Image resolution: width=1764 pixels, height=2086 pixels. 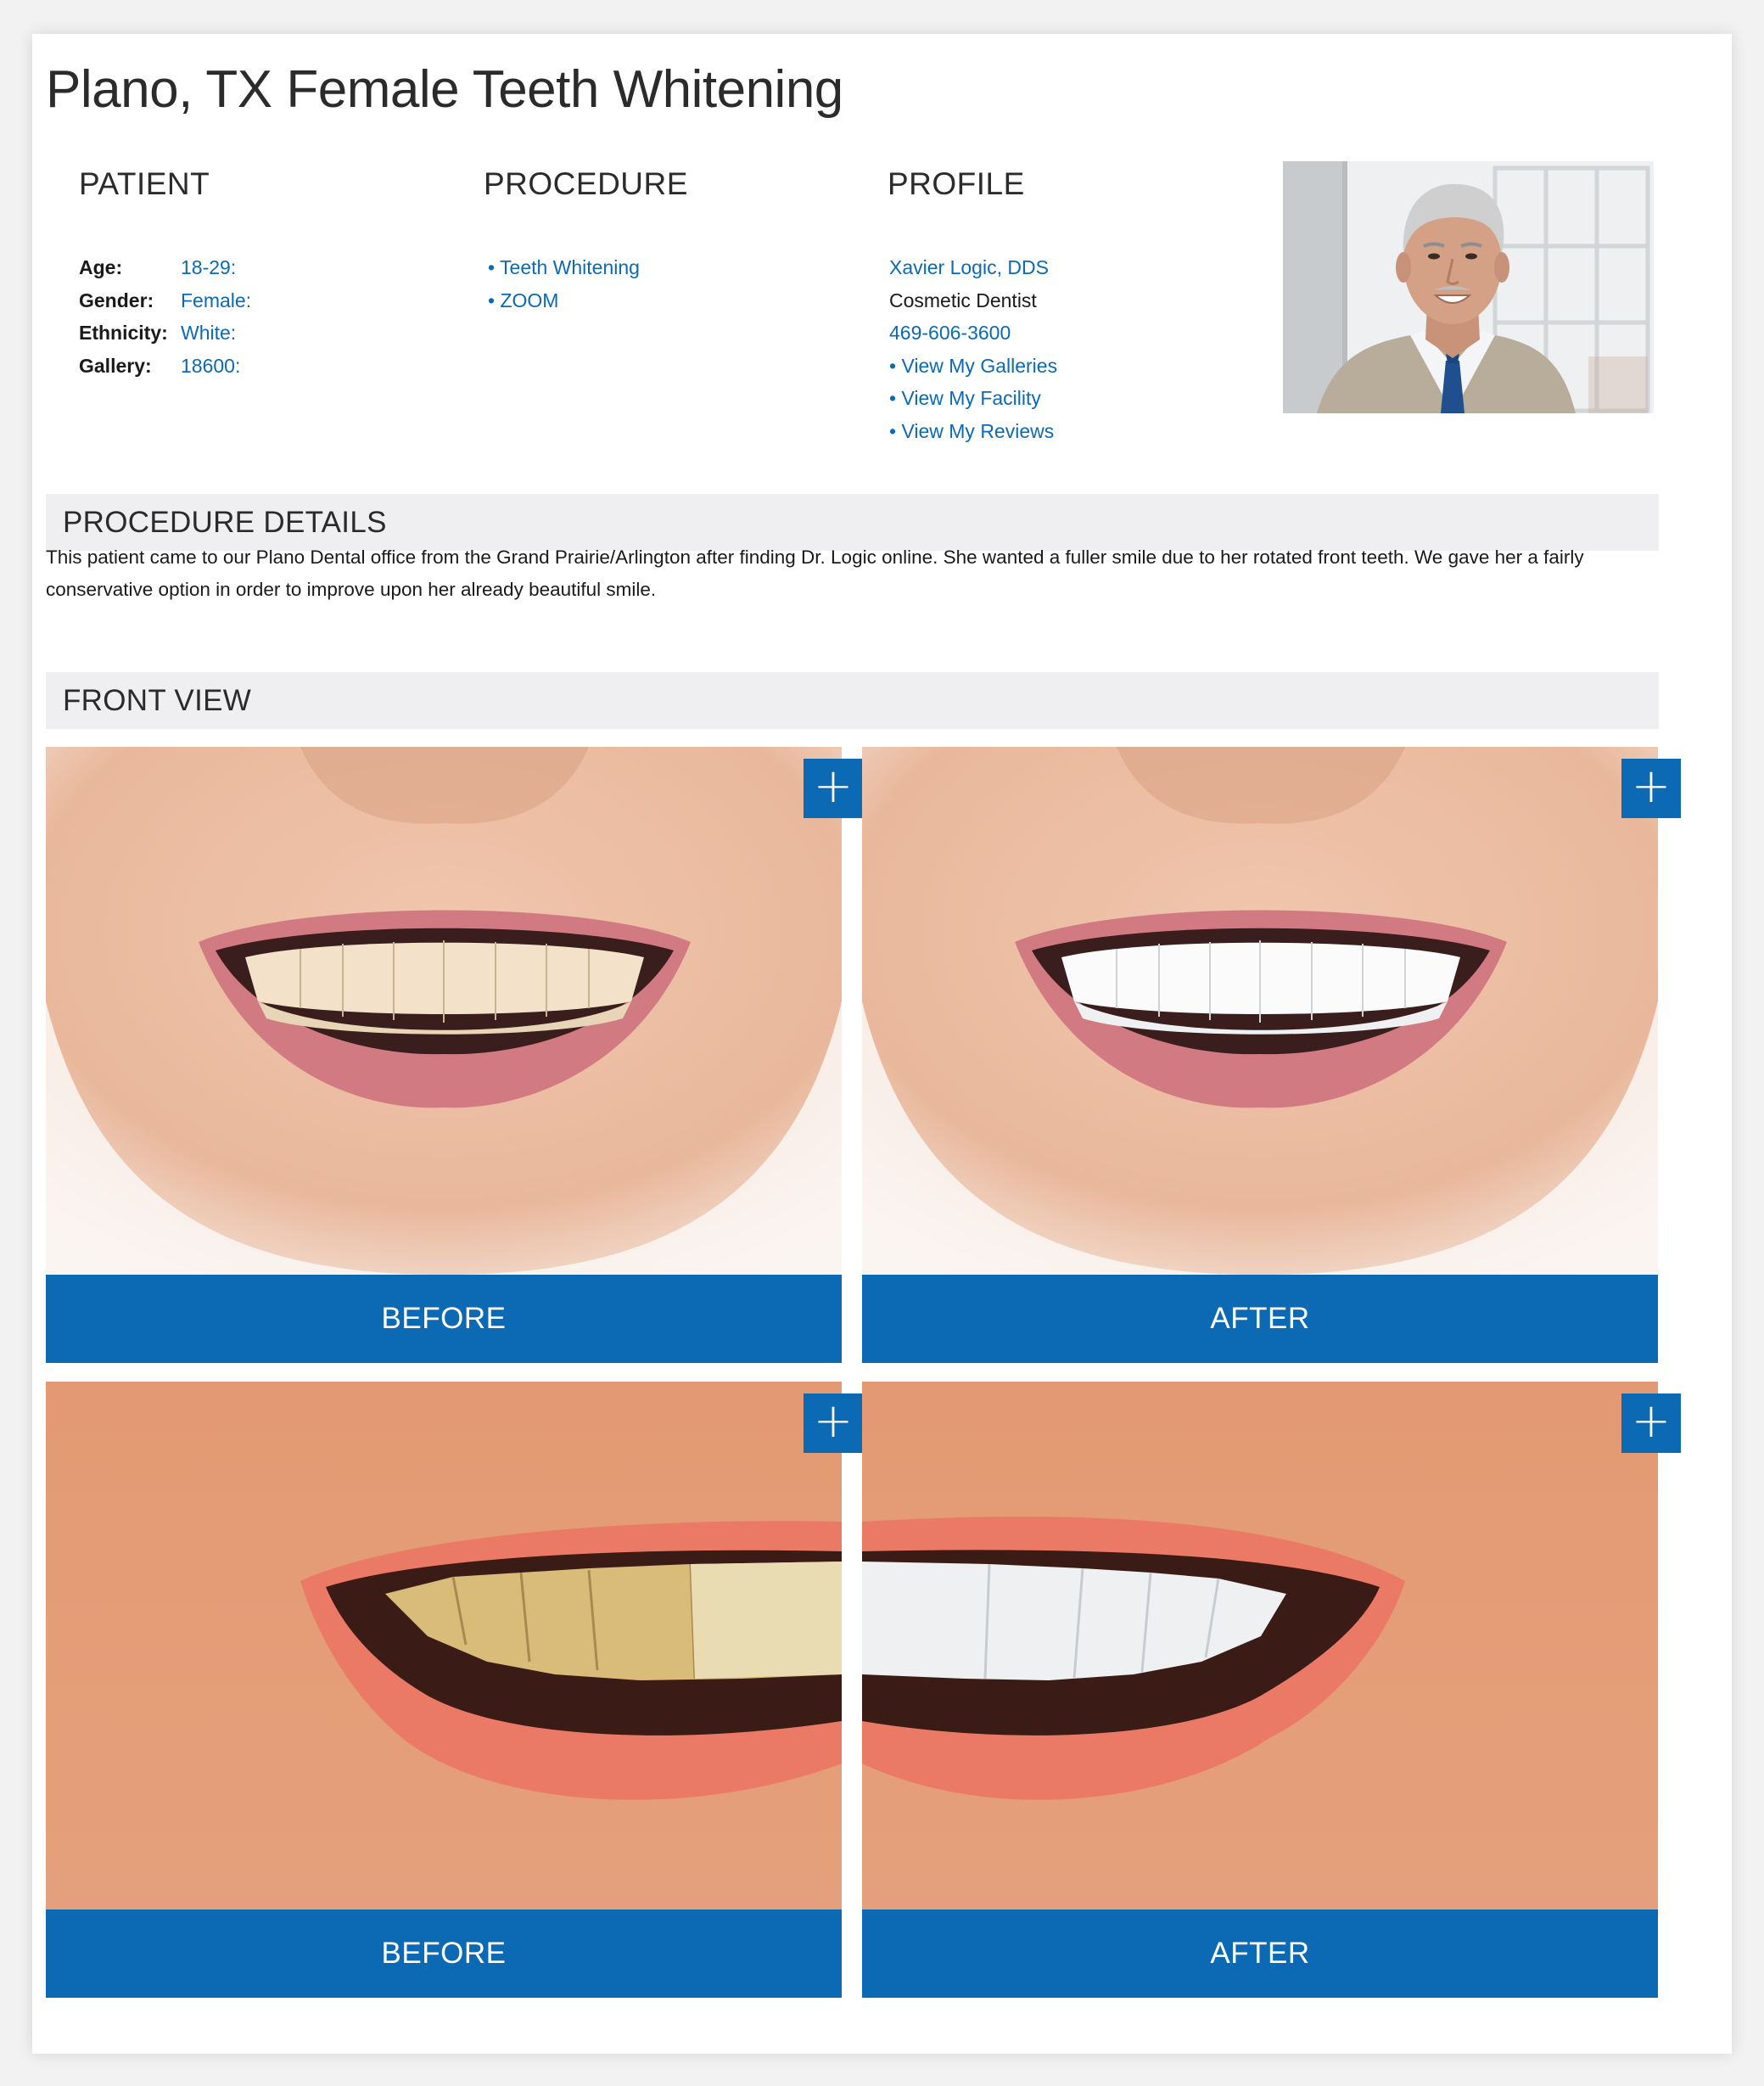 I want to click on procedure-list: • Teeth Whitening • ZOOM, so click(x=564, y=284).